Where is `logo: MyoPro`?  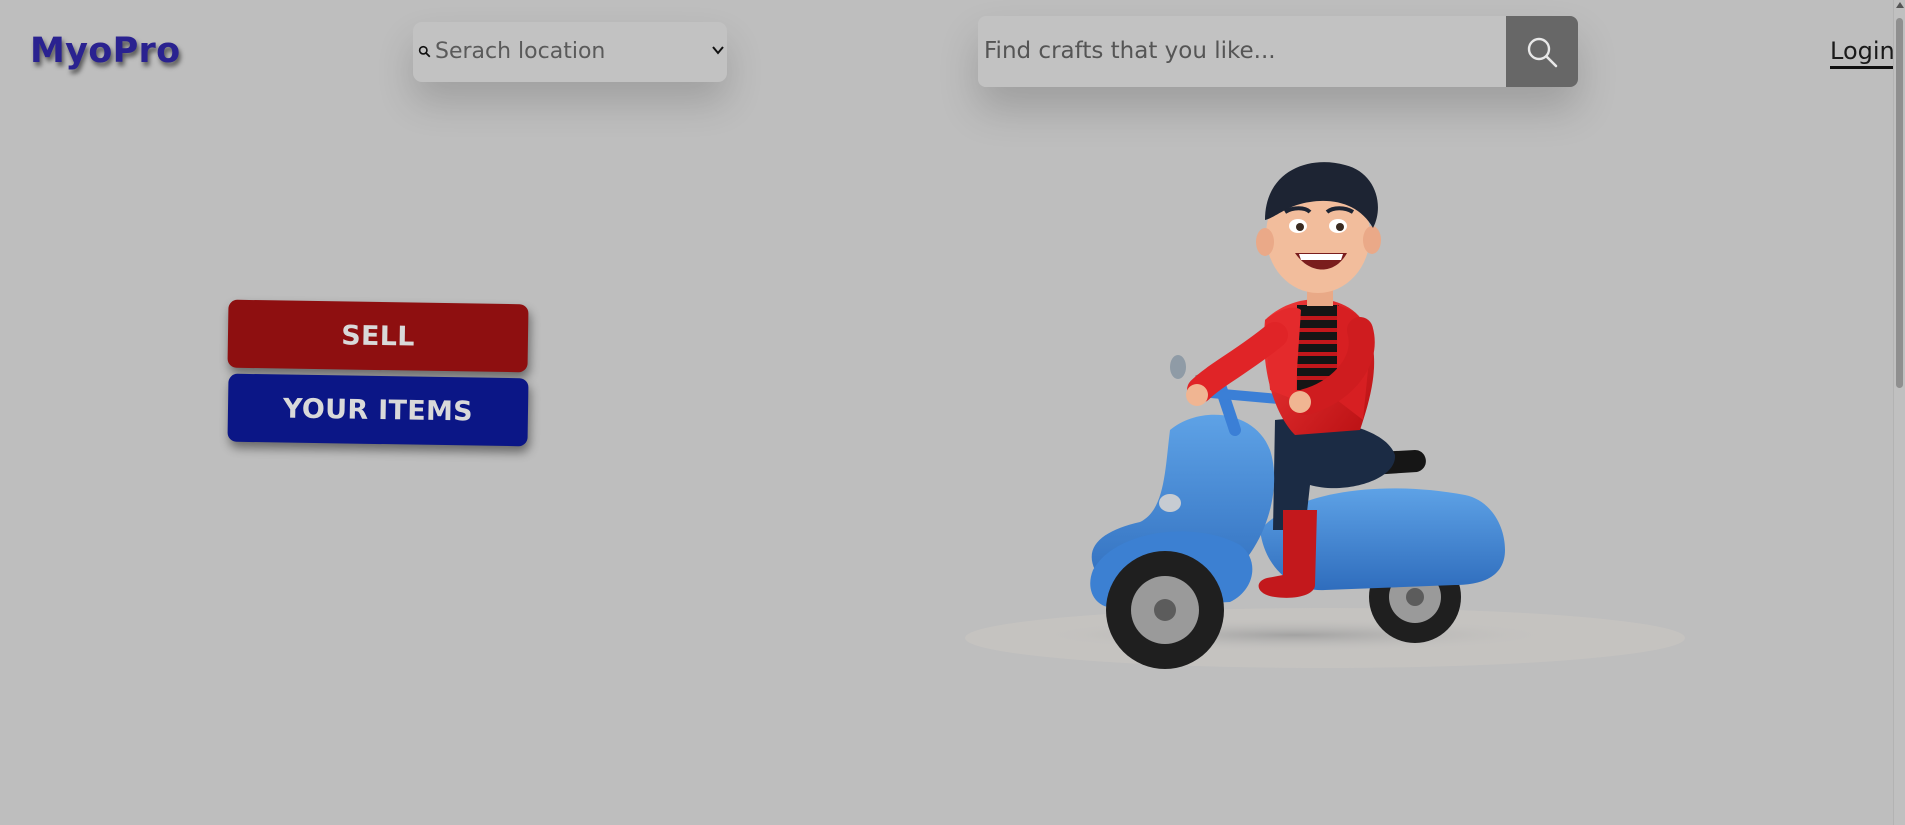 logo: MyoPro is located at coordinates (105, 51).